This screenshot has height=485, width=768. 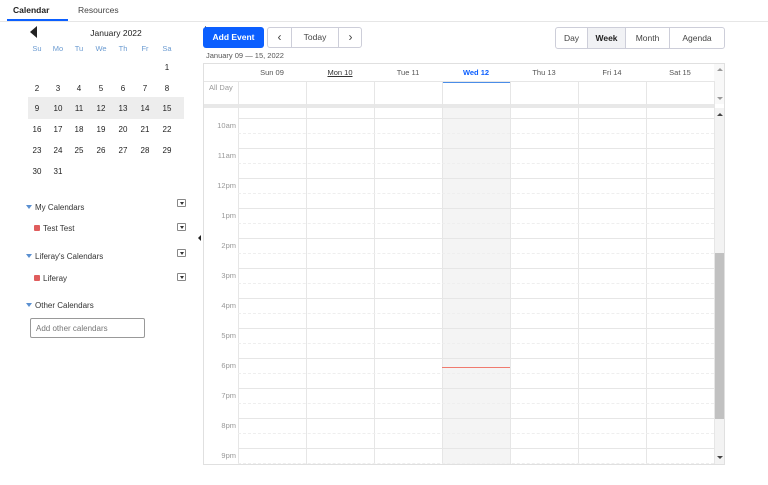 I want to click on mini-day: 22, so click(x=167, y=130).